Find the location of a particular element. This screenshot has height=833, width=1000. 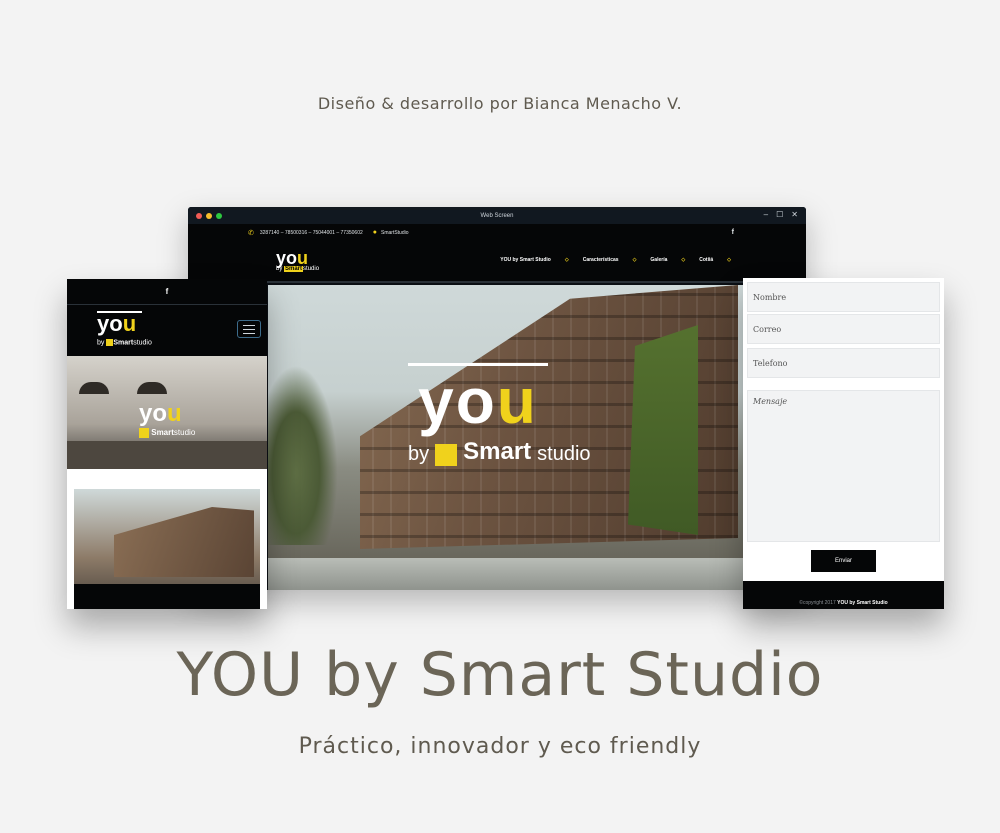

hero-logo-studio: studio is located at coordinates (564, 454).